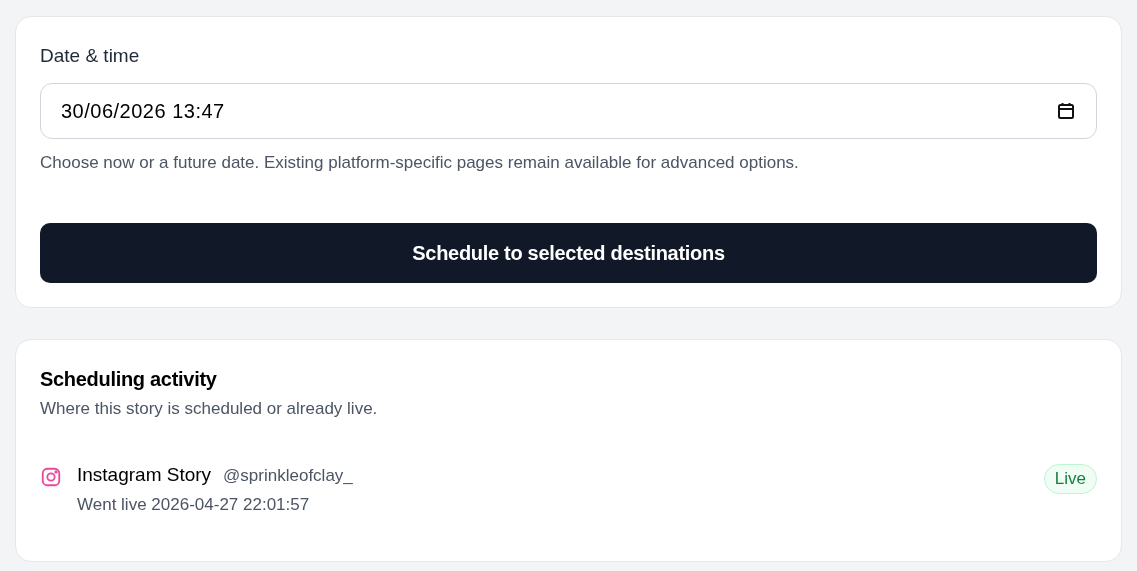  I want to click on destination-name: Instagram Story, so click(144, 475).